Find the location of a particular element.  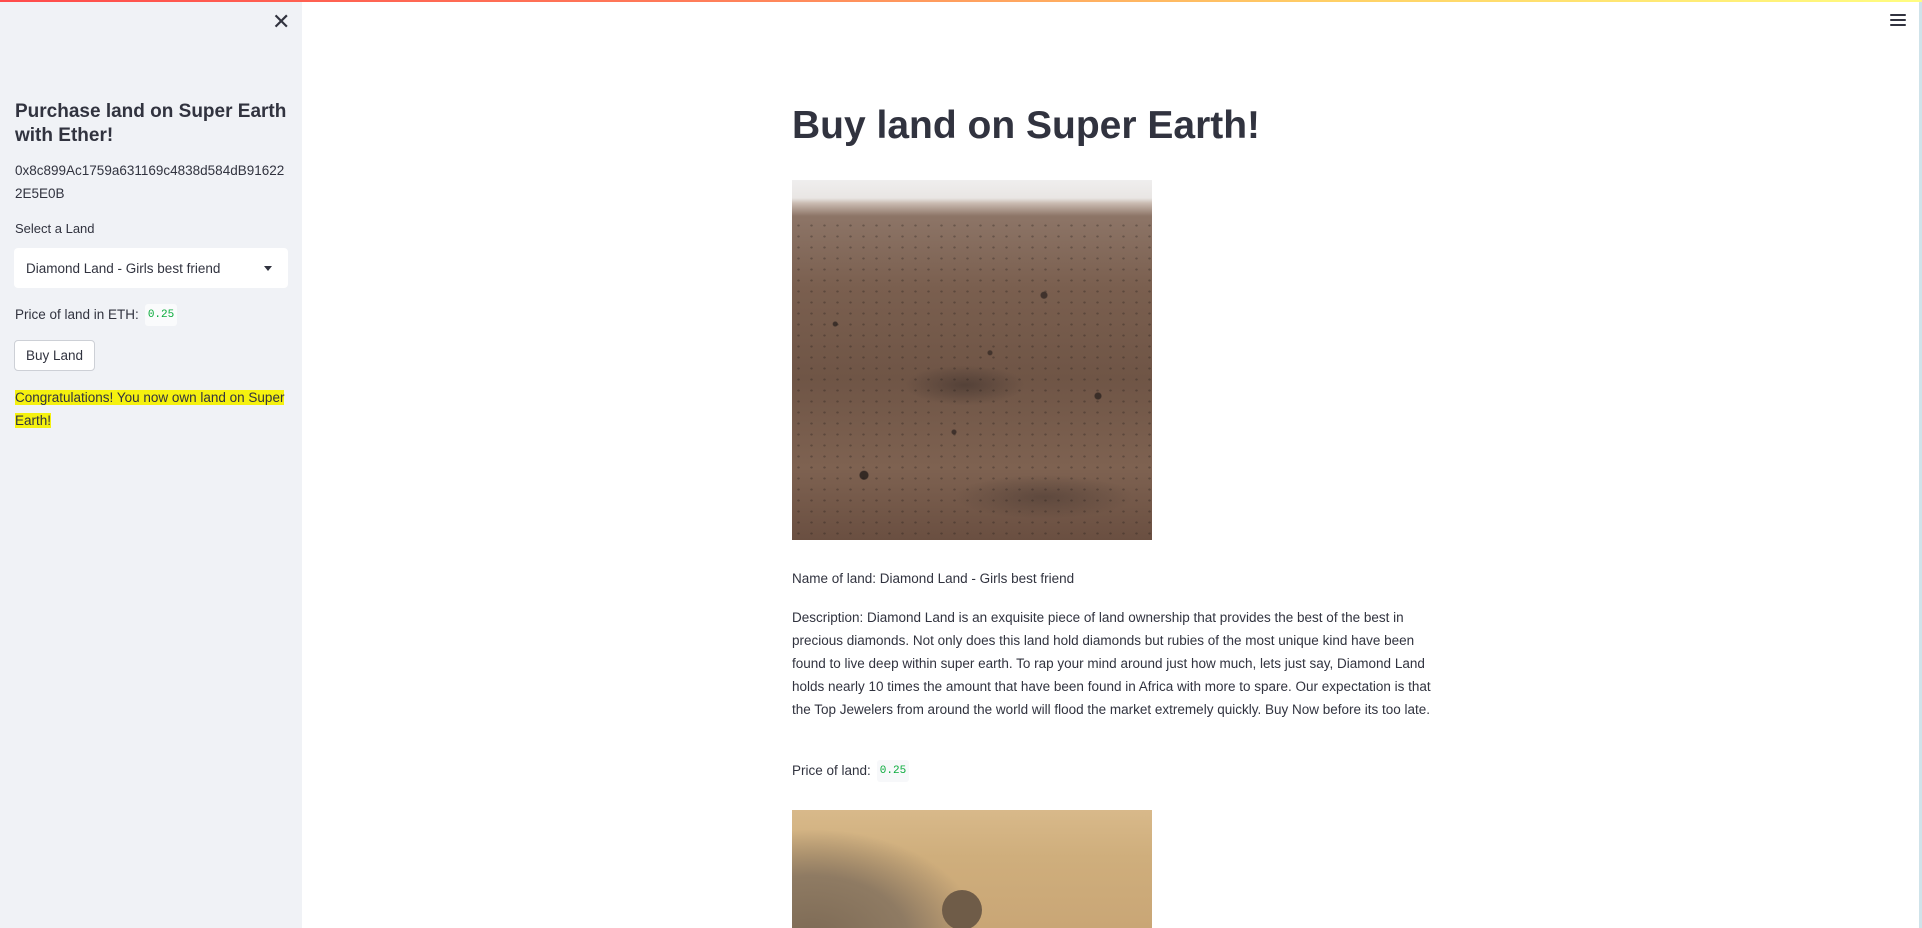

selected-land-value: Diamond Land - Girls best friend is located at coordinates (123, 268).